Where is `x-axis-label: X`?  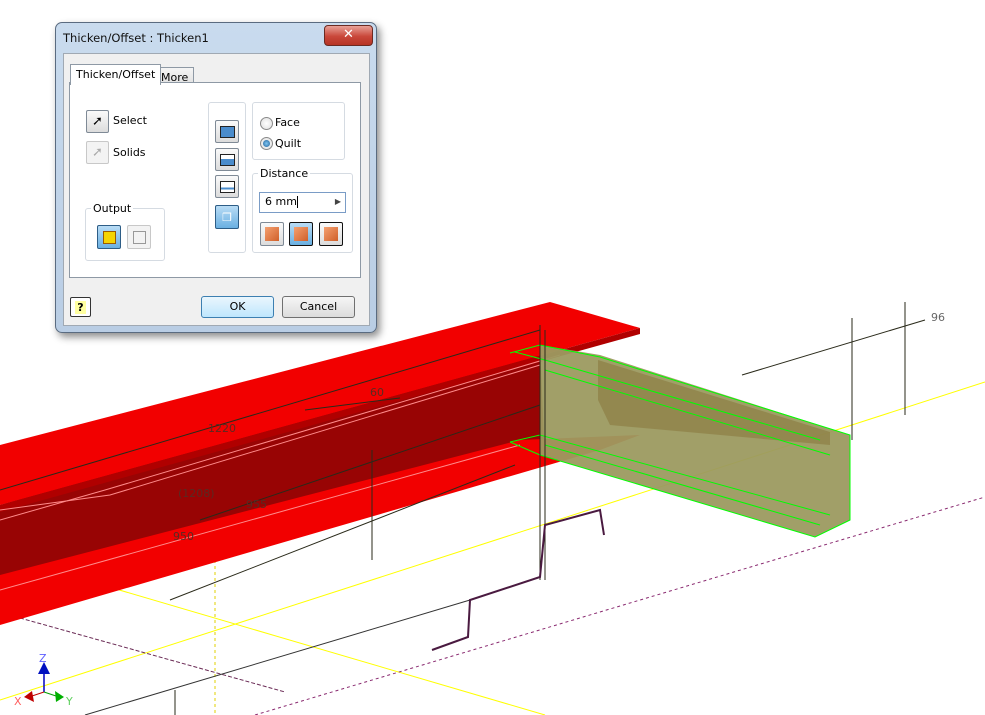
x-axis-label: X is located at coordinates (18, 701).